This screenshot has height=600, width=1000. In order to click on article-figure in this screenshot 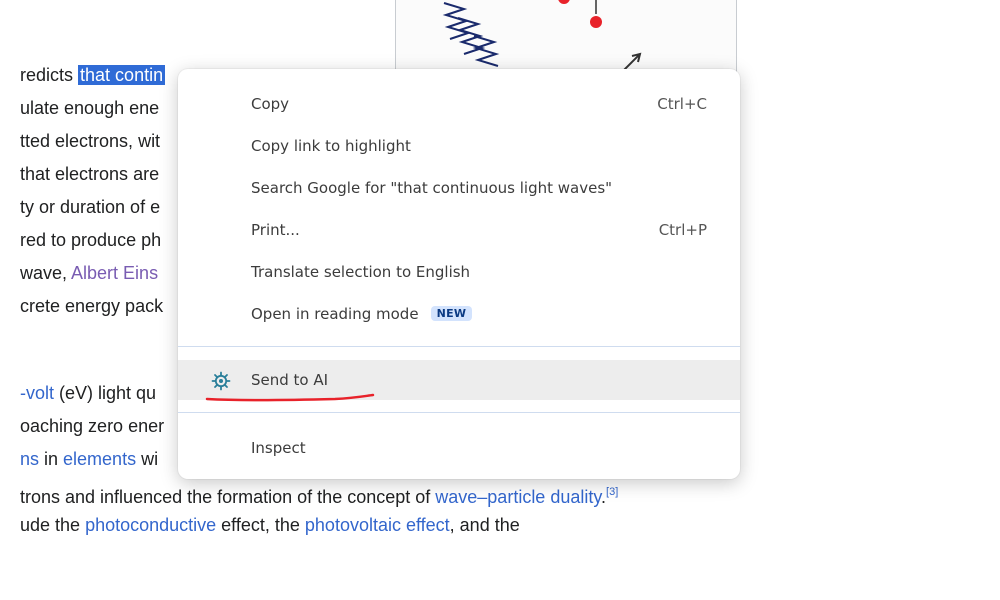, I will do `click(566, 39)`.